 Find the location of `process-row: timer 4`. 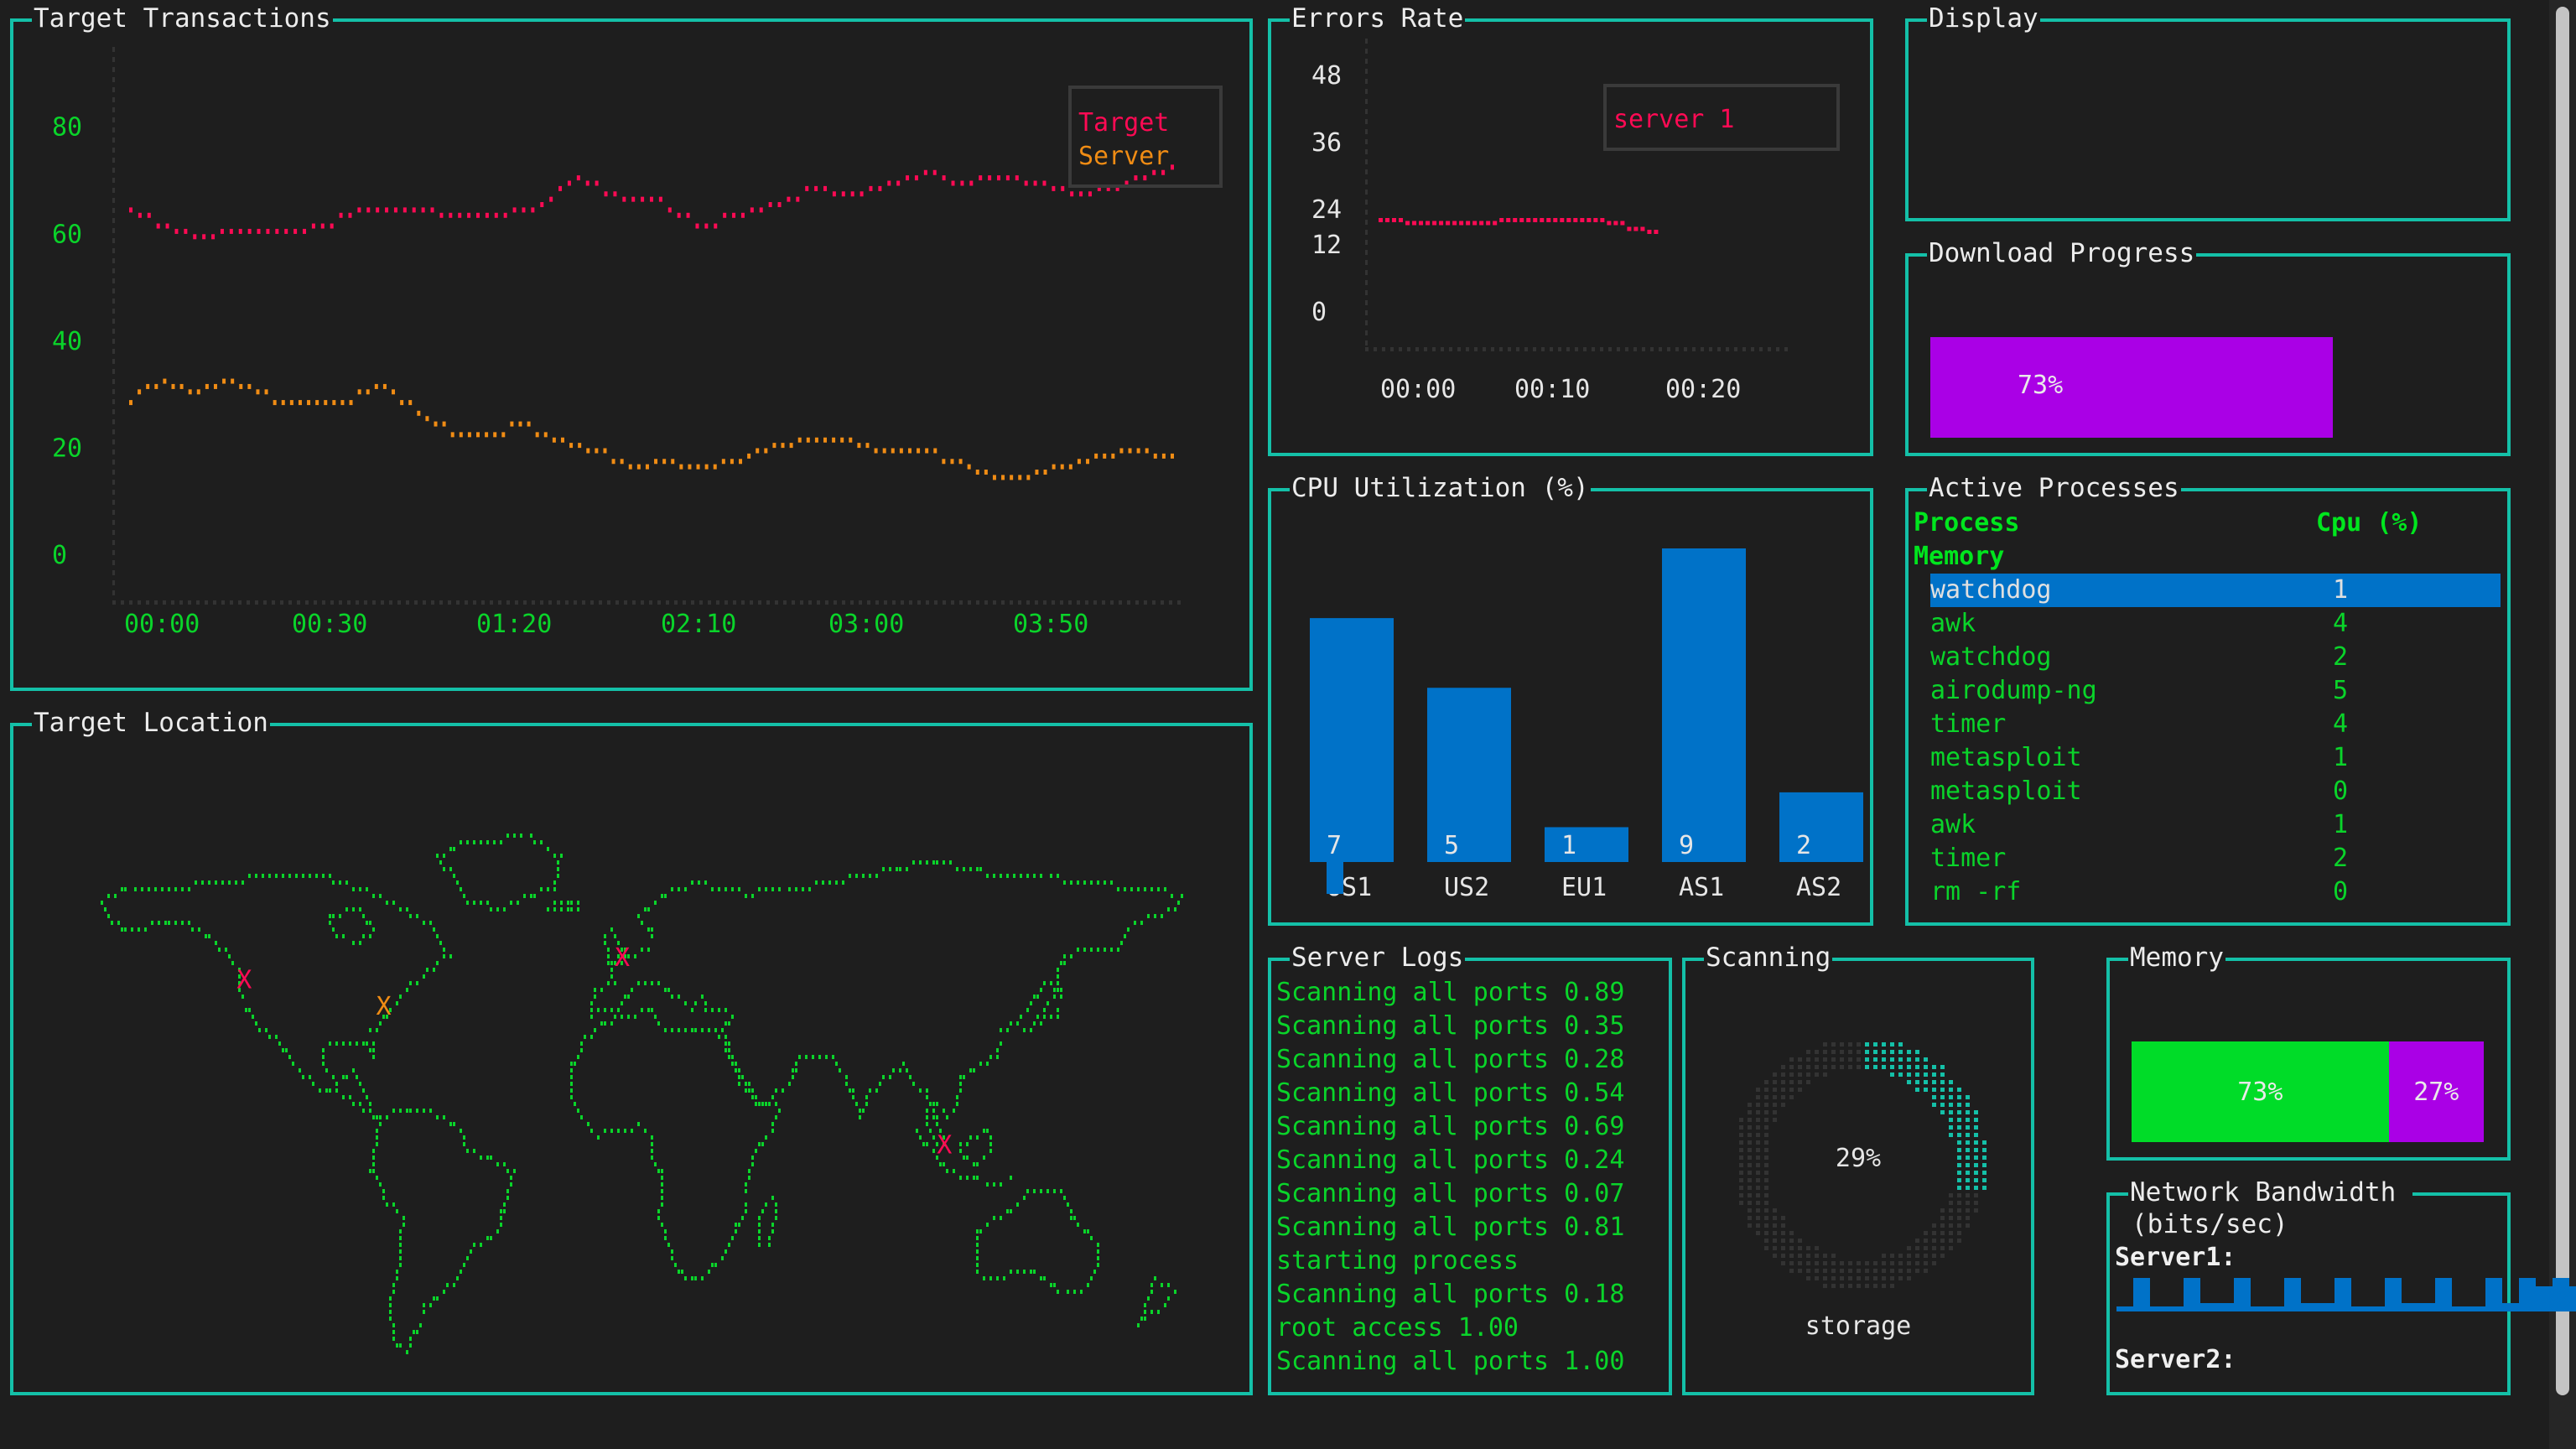

process-row: timer 4 is located at coordinates (2215, 724).